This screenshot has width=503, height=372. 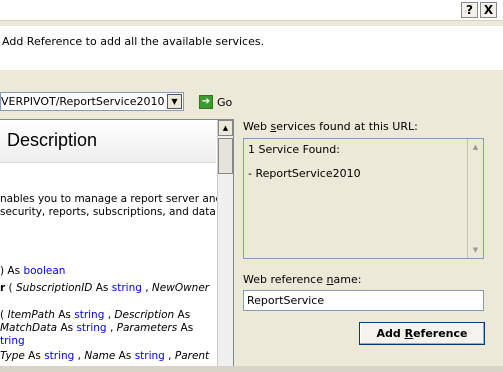 I want to click on services-scrollbar: ▲ ▼, so click(x=475, y=198).